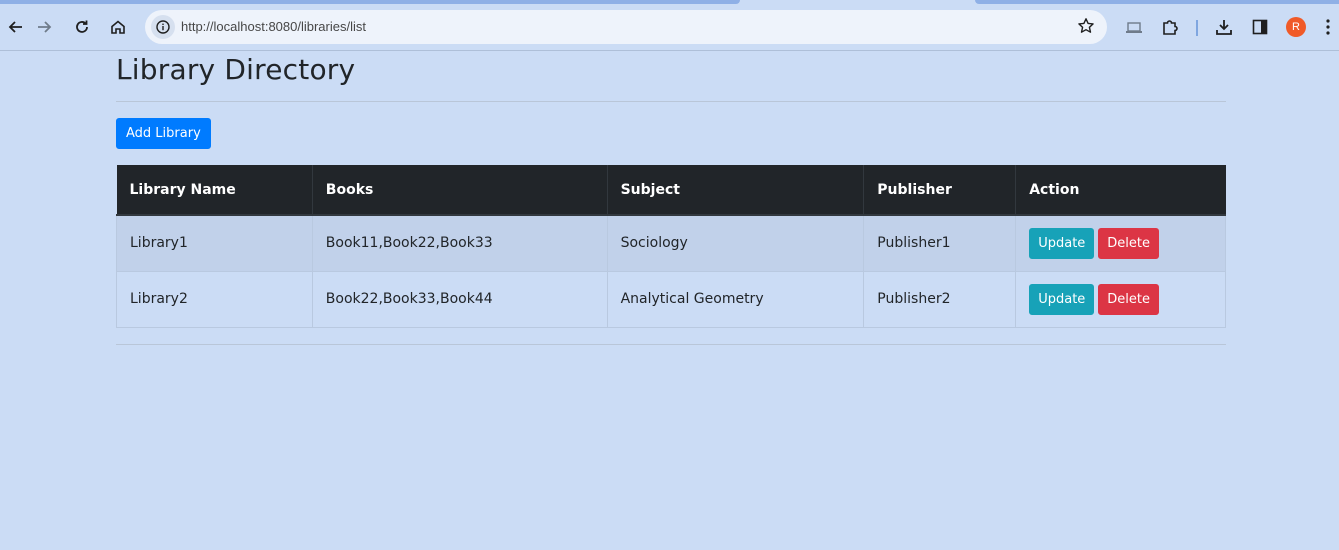  What do you see at coordinates (1197, 28) in the screenshot?
I see `toolbar-divider` at bounding box center [1197, 28].